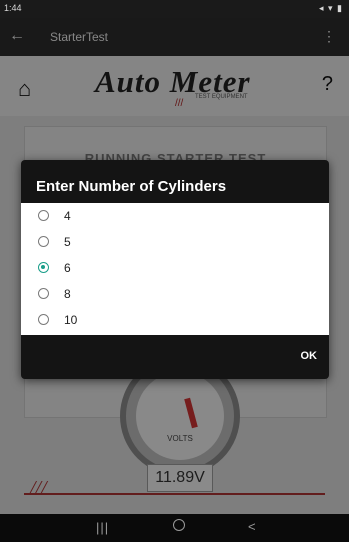 The height and width of the screenshot is (542, 349). What do you see at coordinates (13, 8) in the screenshot?
I see `status-time: 1:44` at bounding box center [13, 8].